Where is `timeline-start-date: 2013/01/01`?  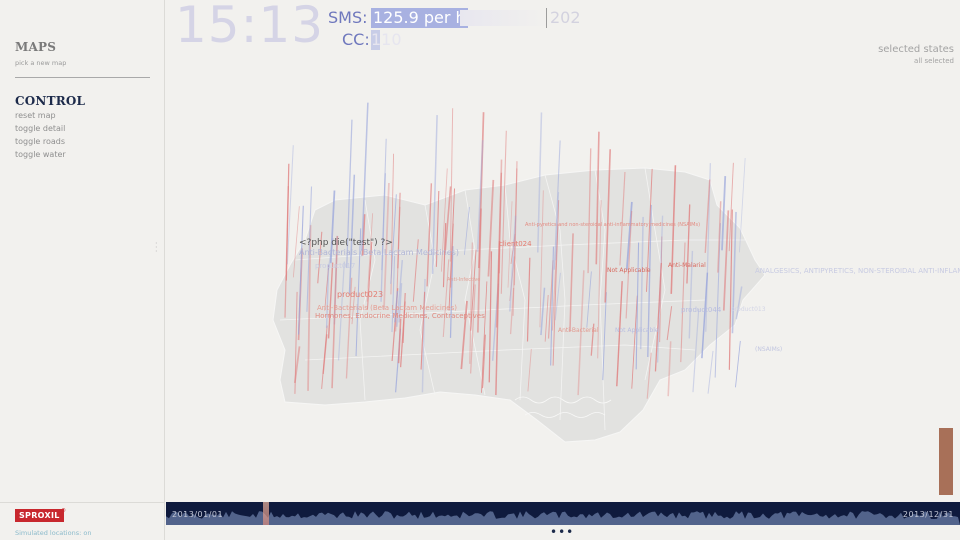
timeline-start-date: 2013/01/01 is located at coordinates (198, 514).